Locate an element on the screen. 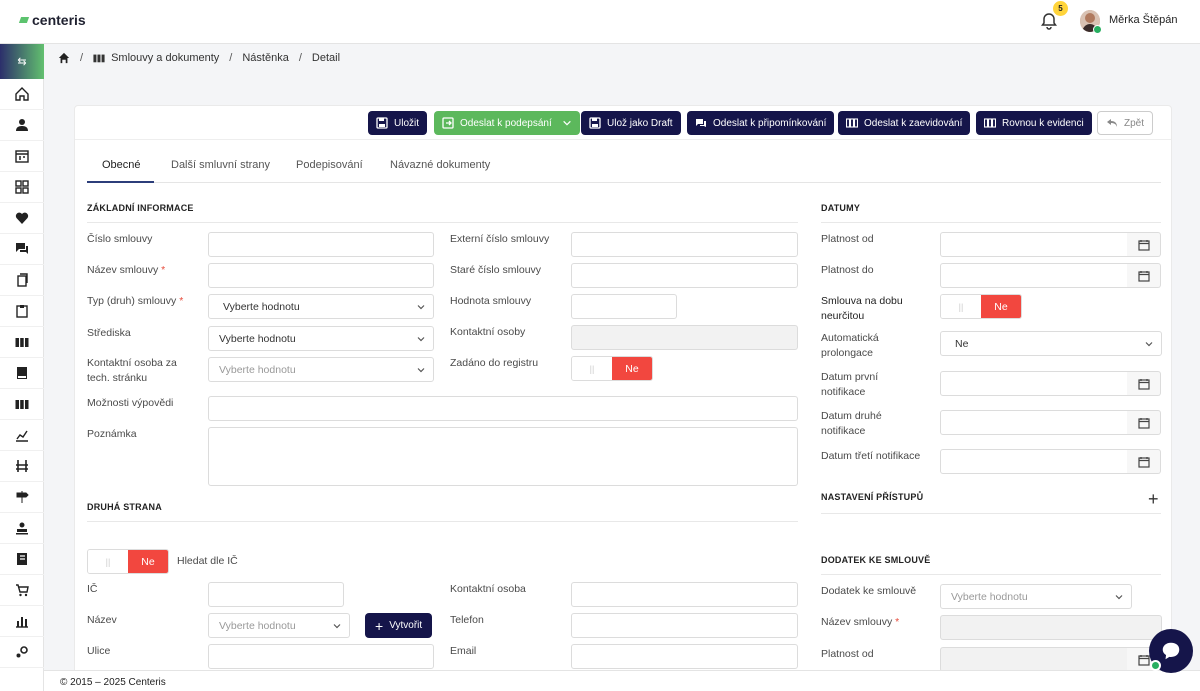 This screenshot has width=1200, height=691. ic-input is located at coordinates (276, 594).